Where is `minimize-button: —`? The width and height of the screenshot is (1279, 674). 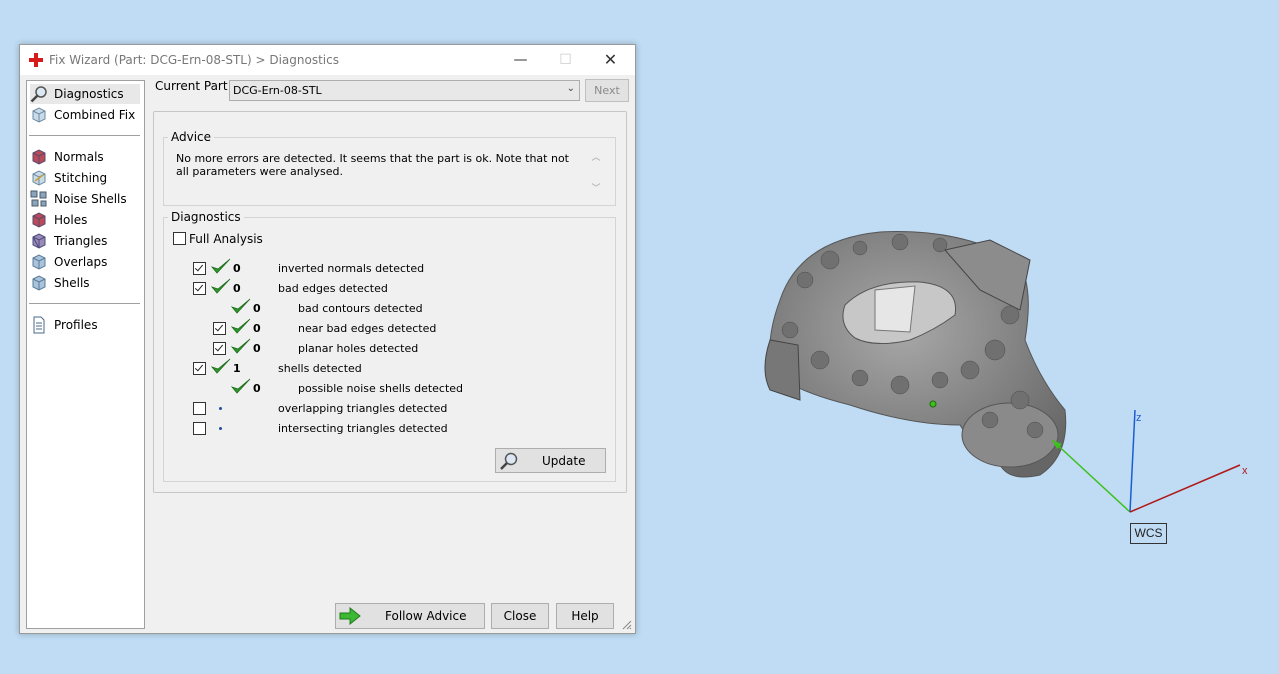 minimize-button: — is located at coordinates (520, 60).